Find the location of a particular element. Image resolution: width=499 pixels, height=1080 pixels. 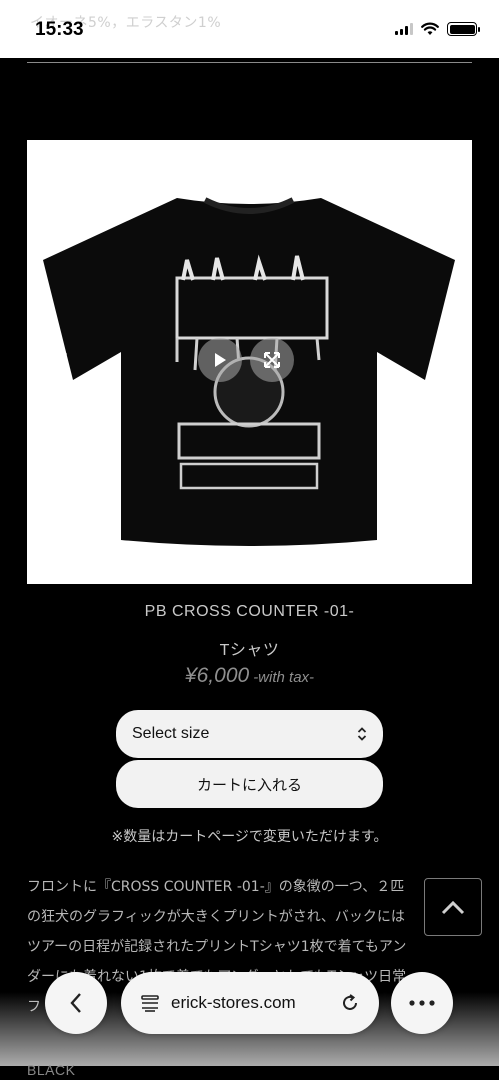

wifi-icon is located at coordinates (430, 28).